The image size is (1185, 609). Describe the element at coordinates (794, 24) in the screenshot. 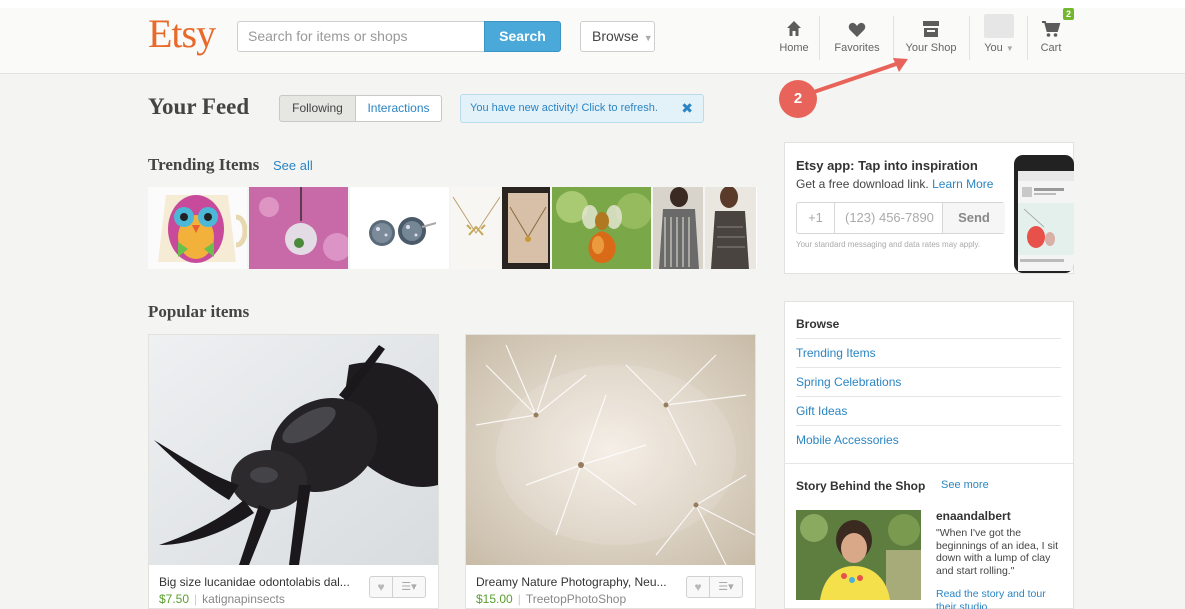

I see `home-icon` at that location.